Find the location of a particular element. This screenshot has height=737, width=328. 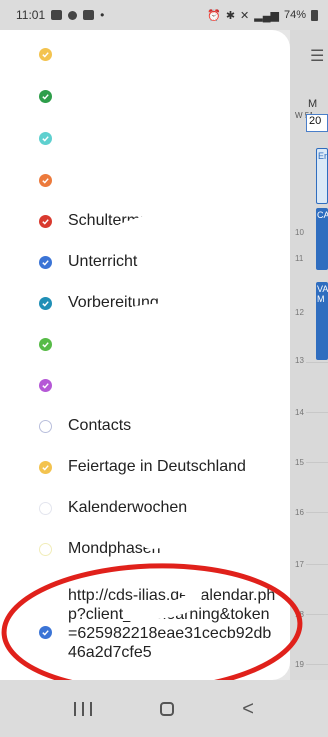

calendar-row: Mondphasen is located at coordinates (145, 549).